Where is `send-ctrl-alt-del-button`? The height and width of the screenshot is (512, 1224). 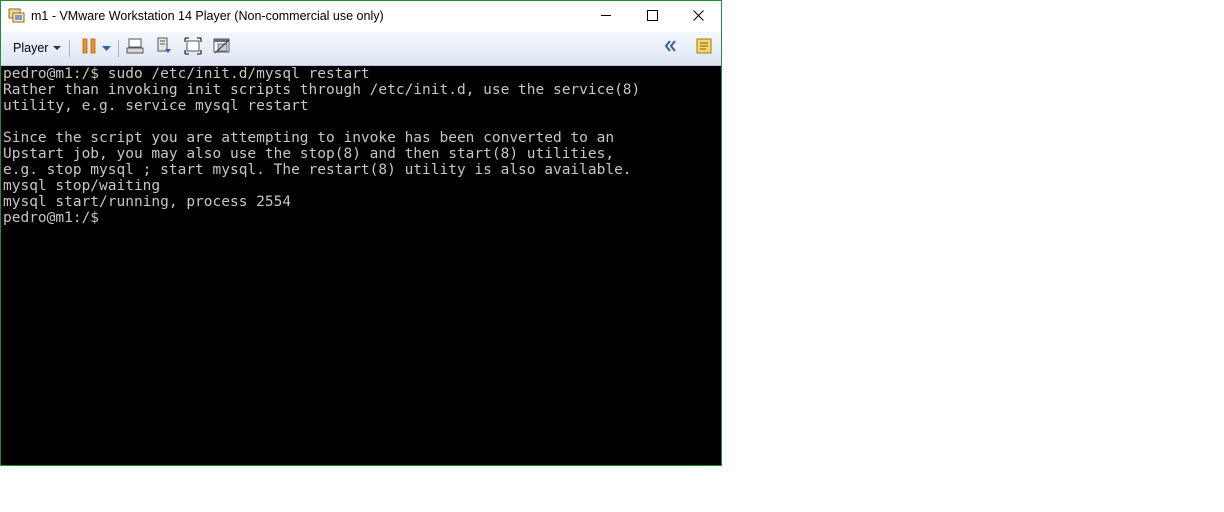 send-ctrl-alt-del-button is located at coordinates (135, 48).